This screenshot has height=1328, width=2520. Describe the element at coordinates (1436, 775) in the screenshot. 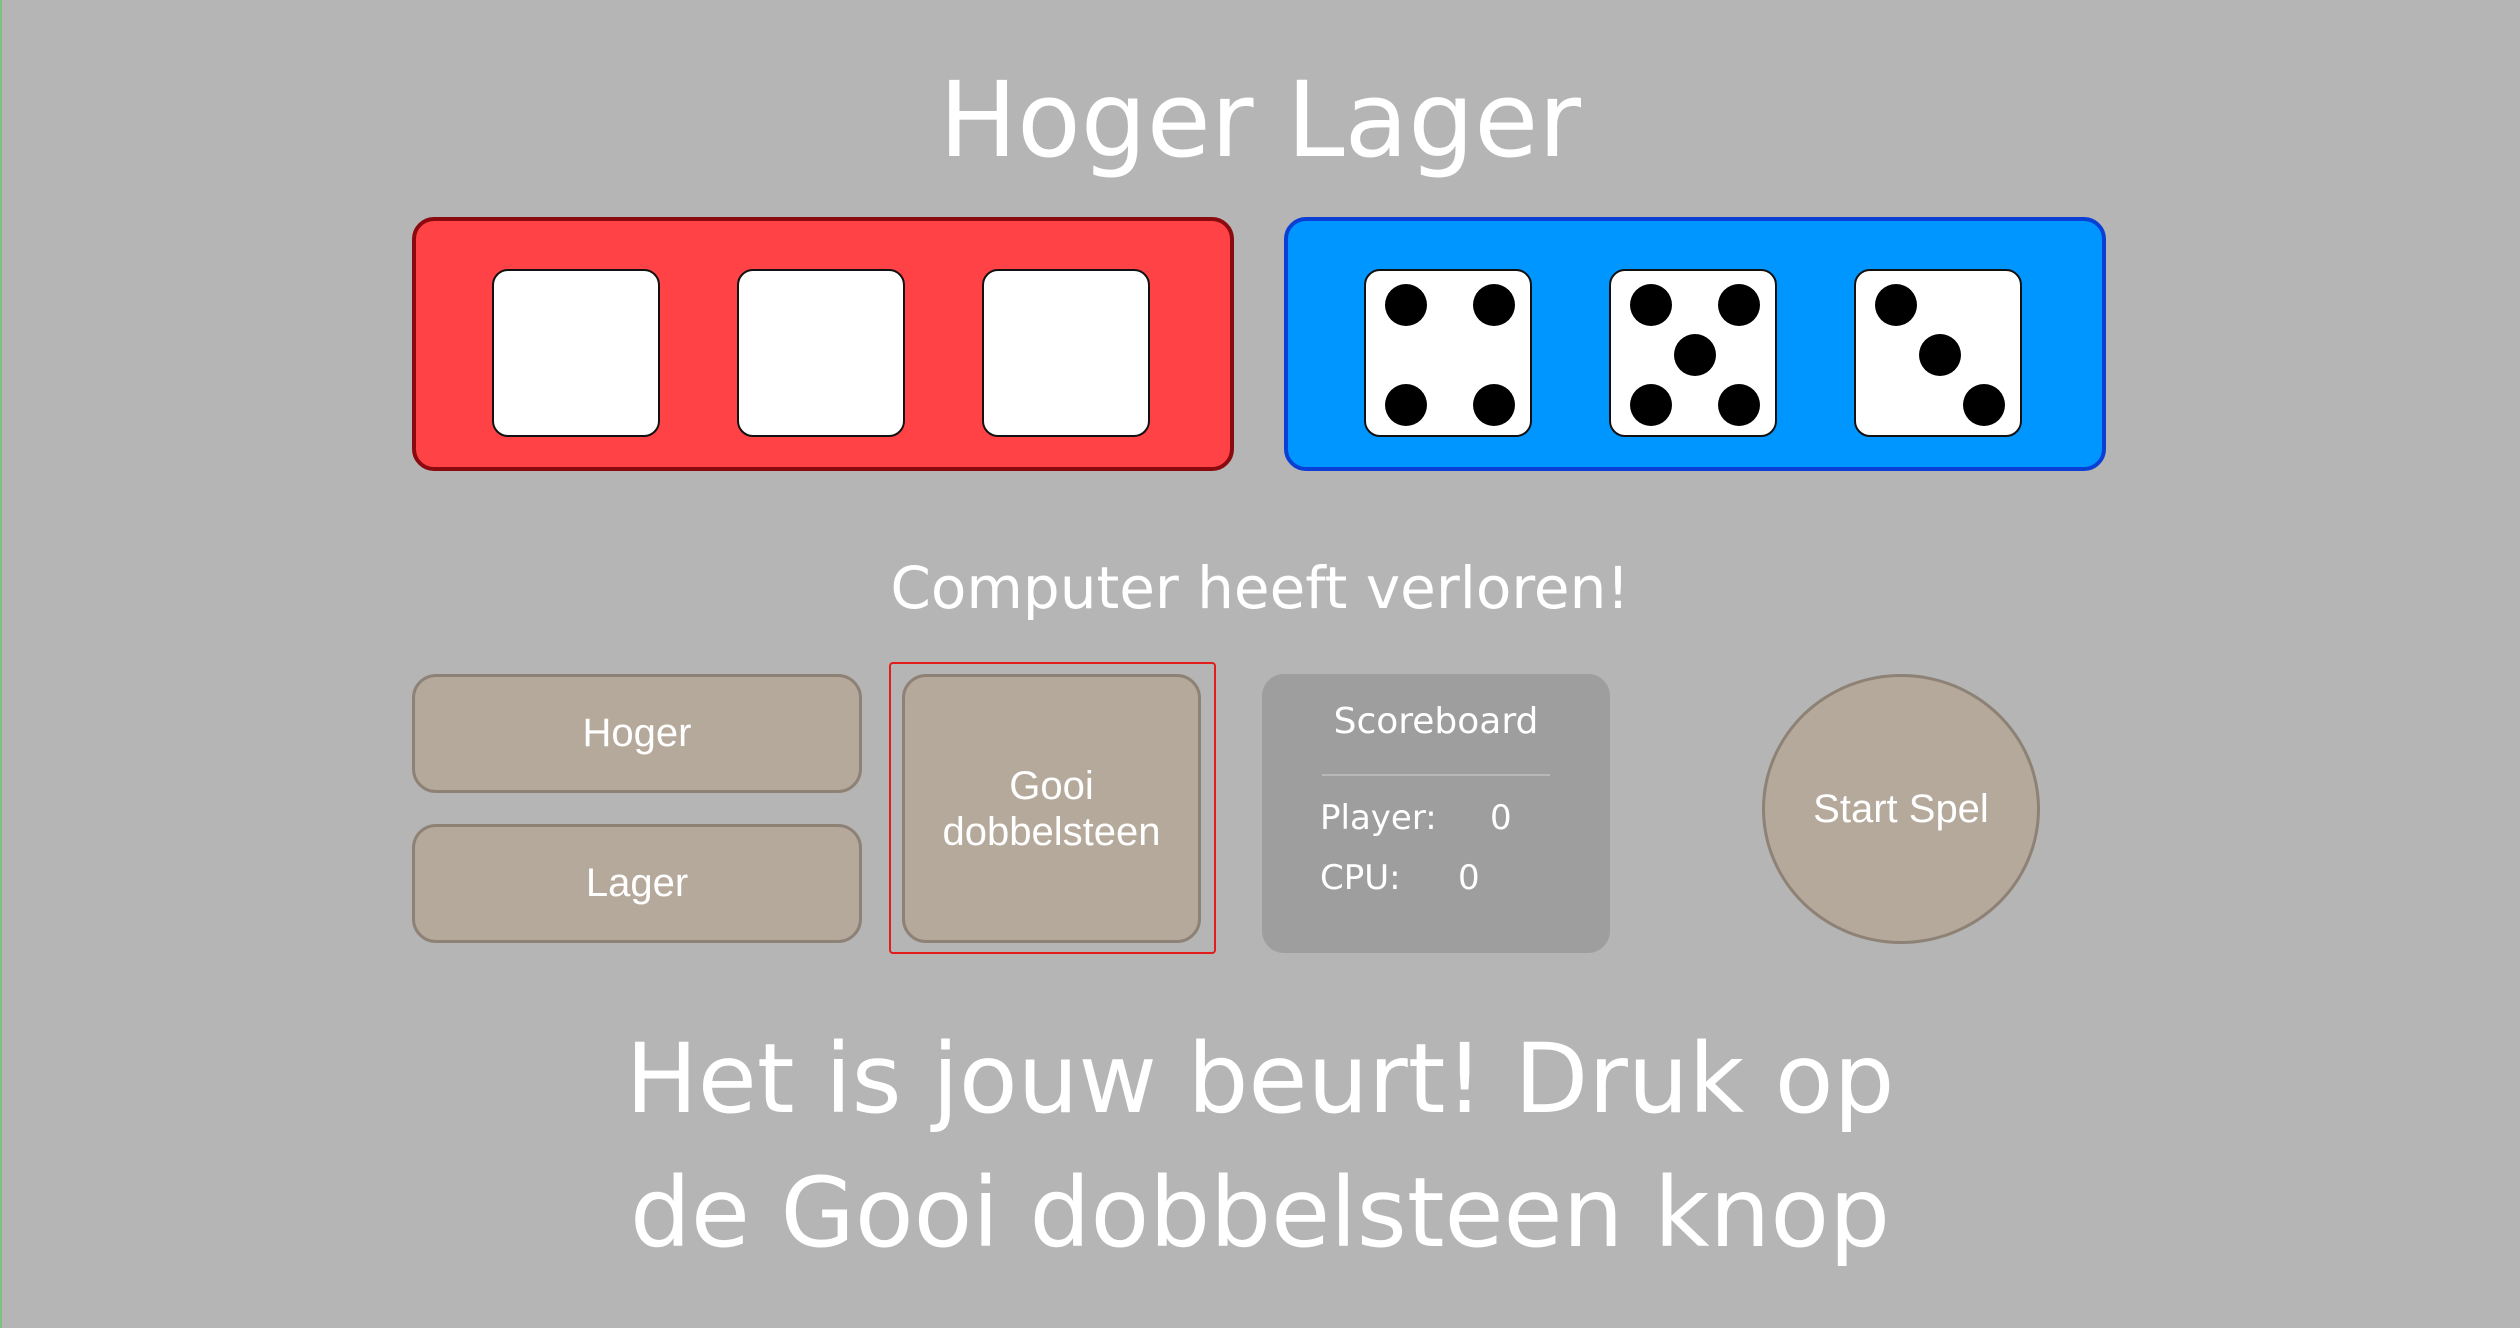

I see `scoreboard-divider` at that location.